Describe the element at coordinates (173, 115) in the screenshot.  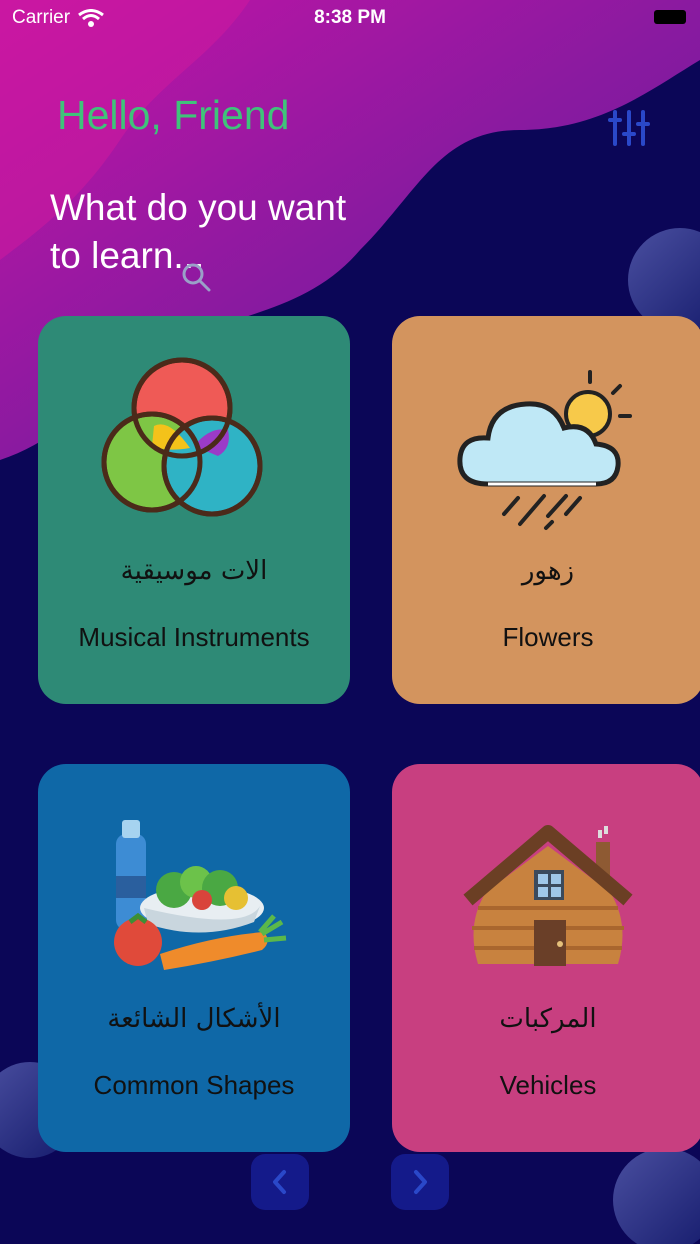
I see `greeting-title: Hello, Friend` at that location.